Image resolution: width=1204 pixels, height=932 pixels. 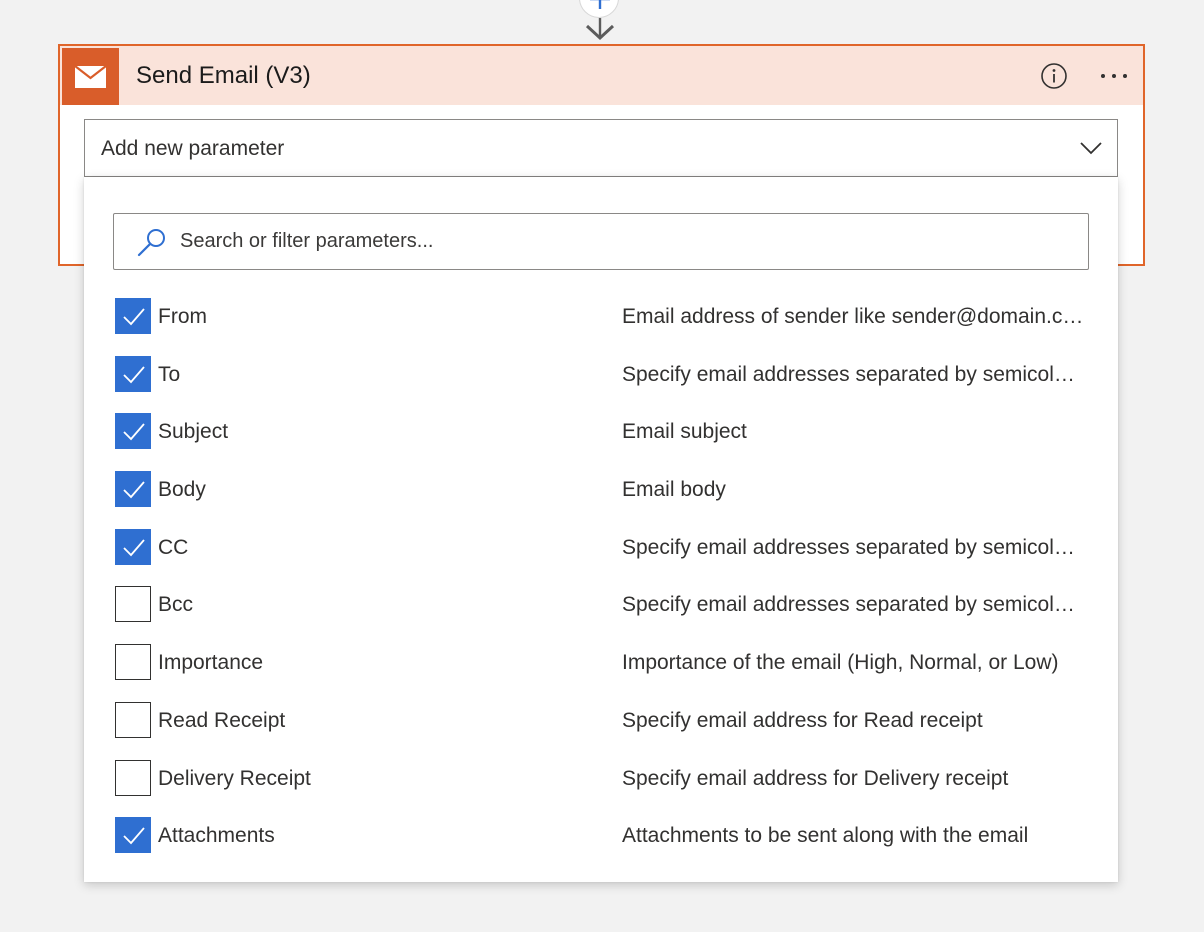 What do you see at coordinates (222, 720) in the screenshot?
I see `parameter-name: Read Receipt` at bounding box center [222, 720].